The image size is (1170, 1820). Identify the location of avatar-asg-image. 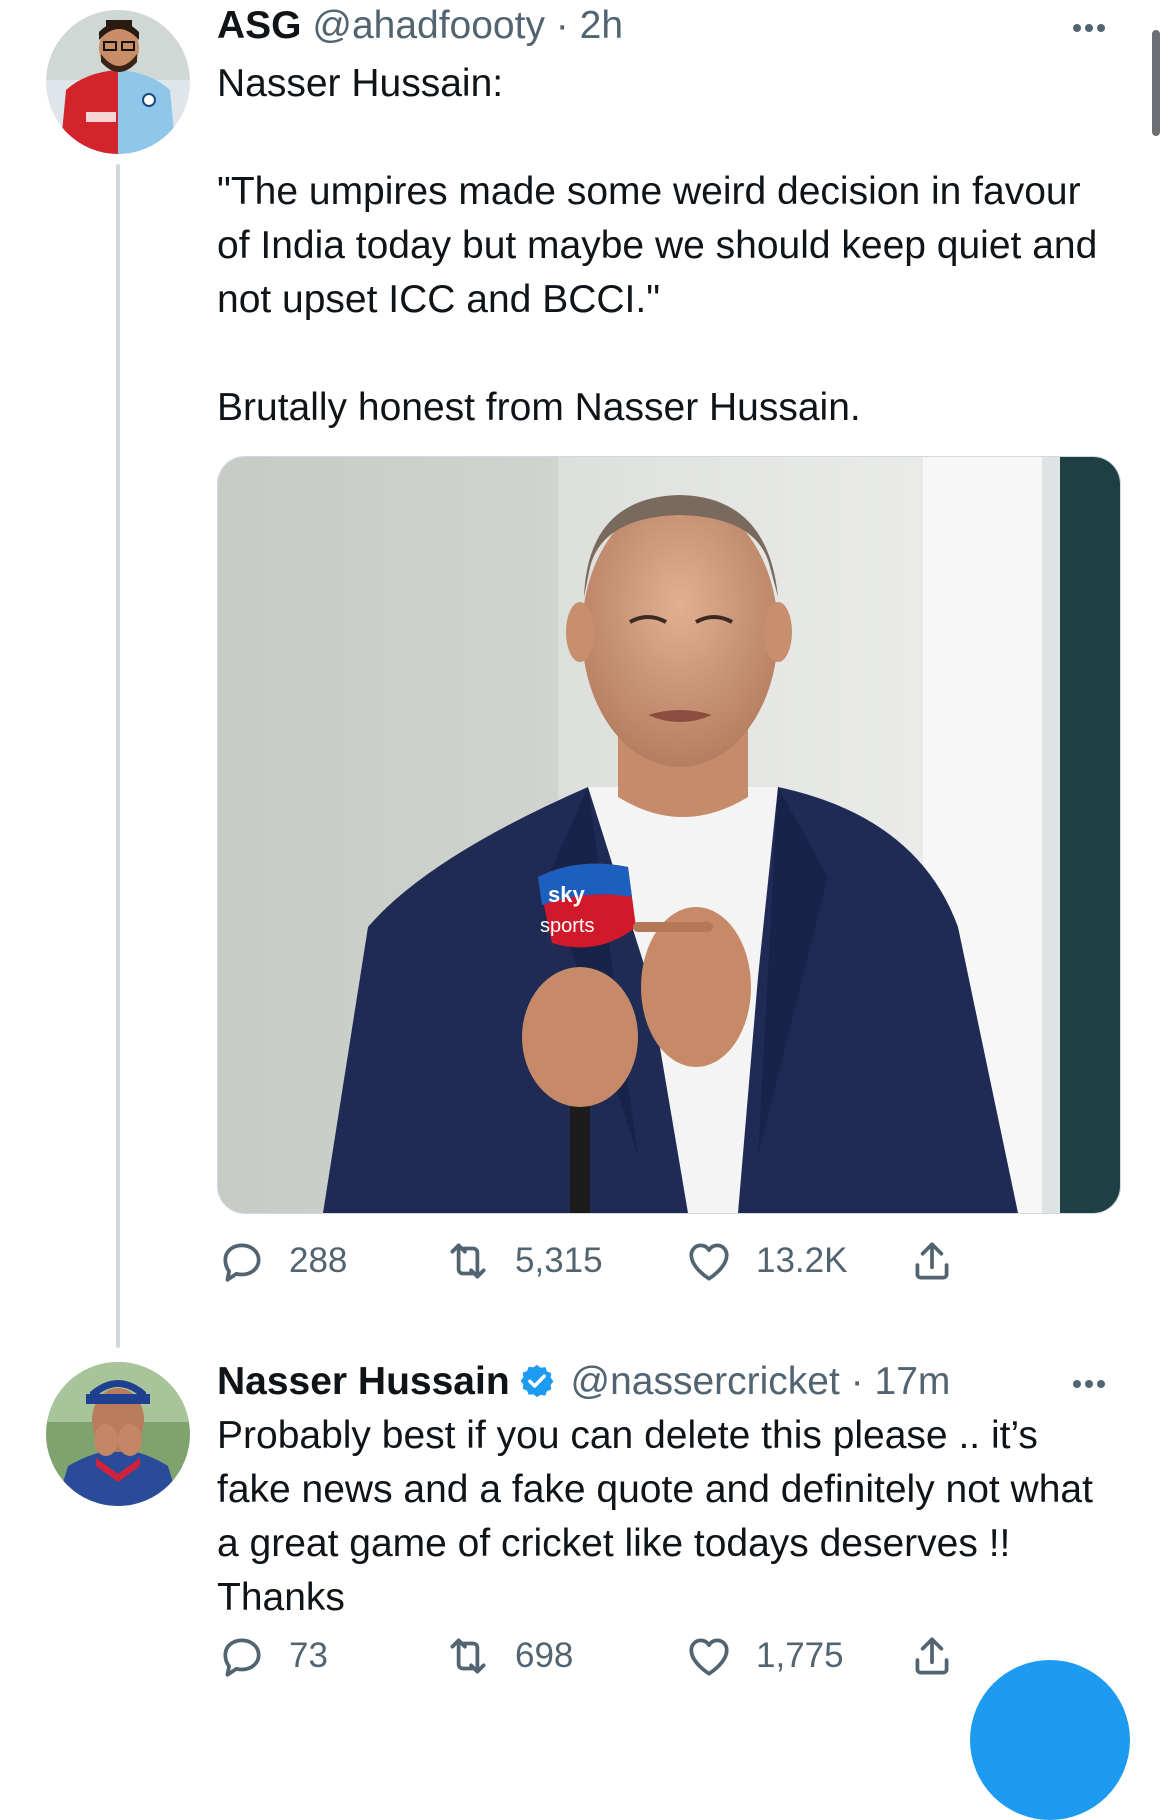
(118, 82).